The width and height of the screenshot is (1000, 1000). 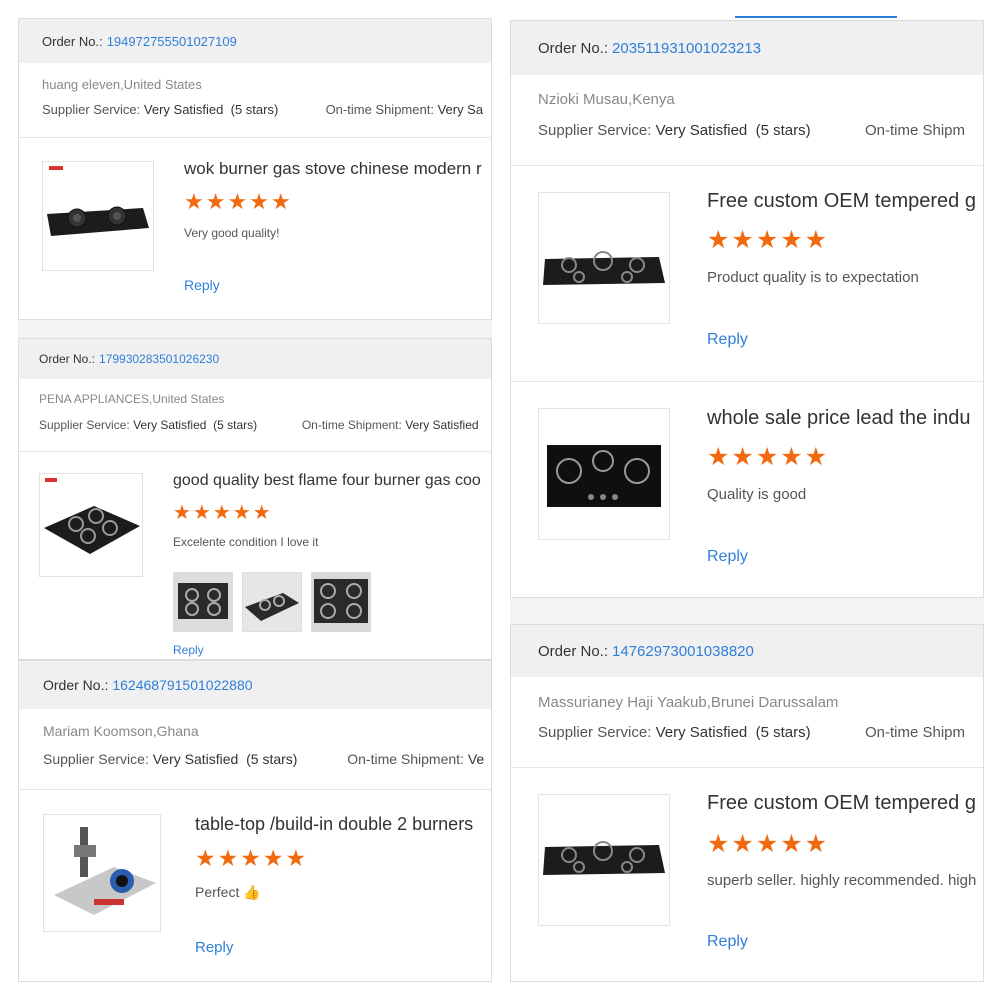 I want to click on order-number-link: 203511931001023213, so click(x=686, y=48).